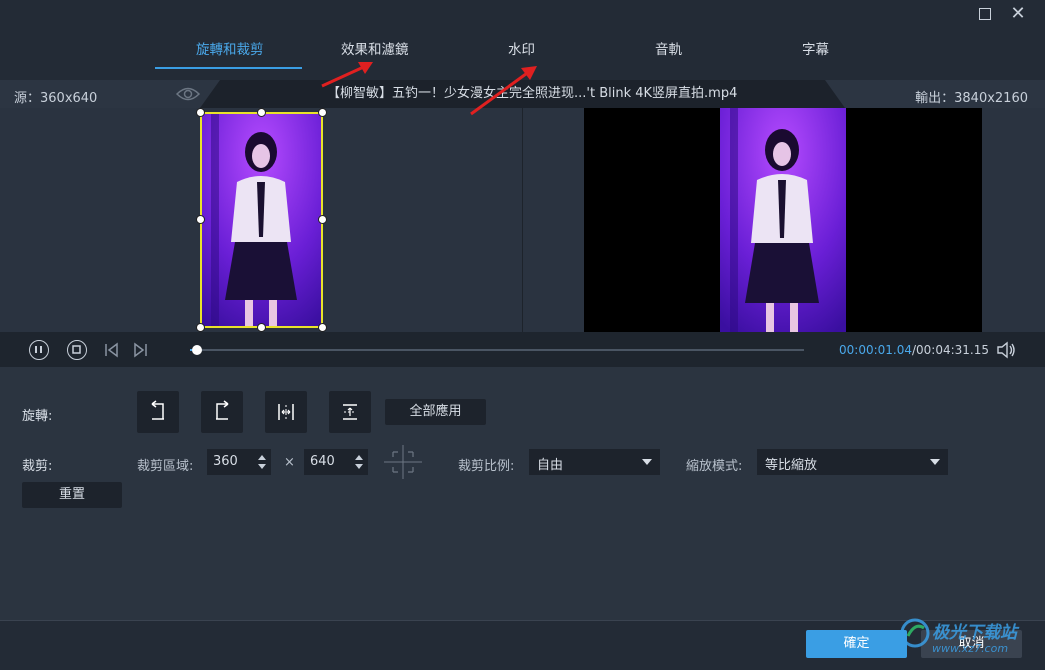 Image resolution: width=1045 pixels, height=670 pixels. What do you see at coordinates (56, 98) in the screenshot?
I see `source-resolution: 源：360x640` at bounding box center [56, 98].